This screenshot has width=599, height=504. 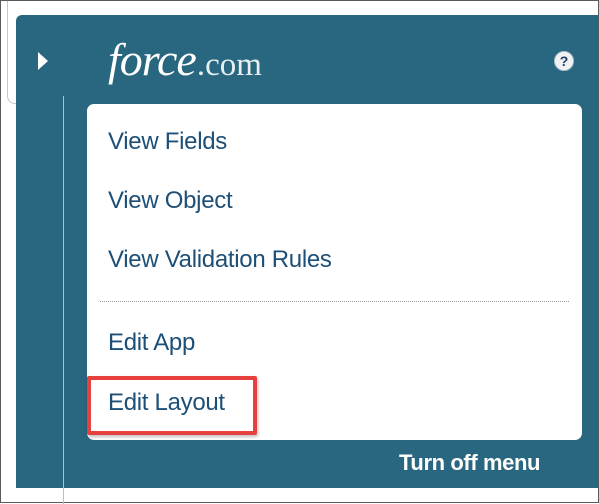 What do you see at coordinates (229, 65) in the screenshot?
I see `logo-dotcom-text: .com` at bounding box center [229, 65].